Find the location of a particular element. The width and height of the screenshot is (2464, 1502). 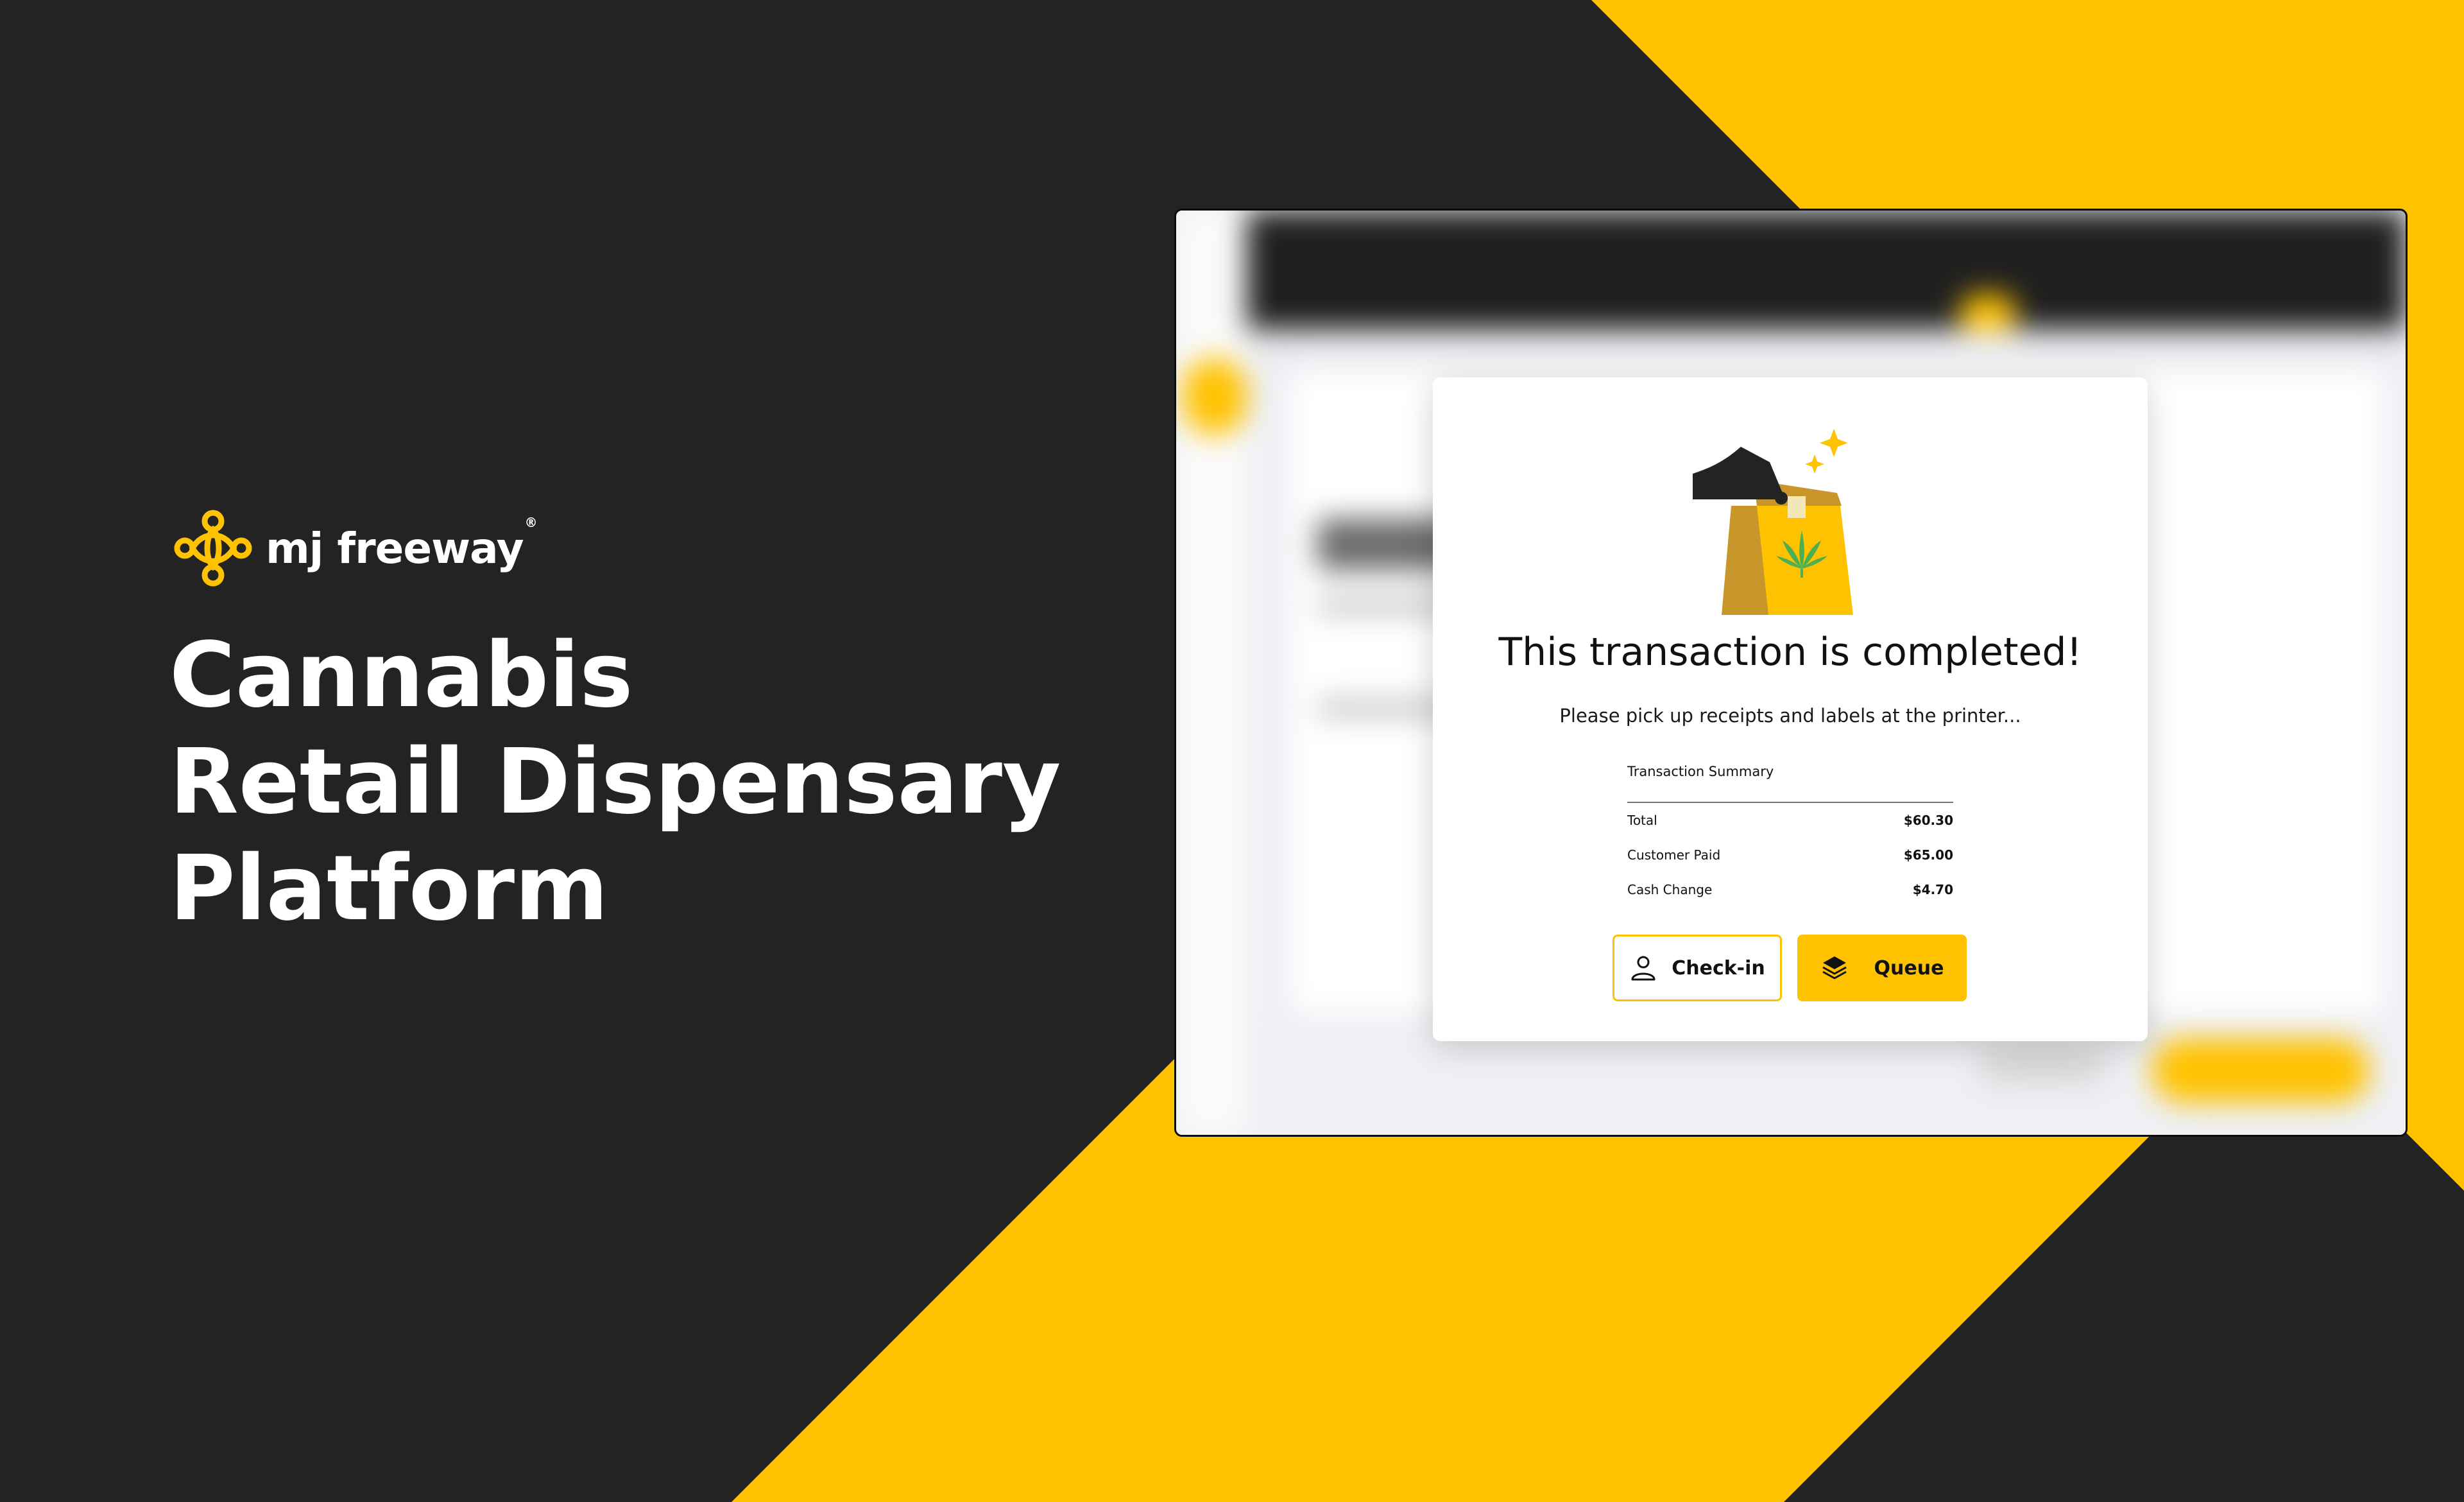

blurred-top-bar is located at coordinates (1827, 270).